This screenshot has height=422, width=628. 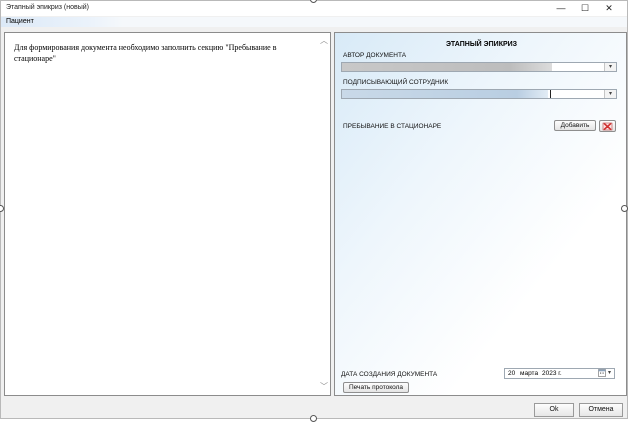 I want to click on preview-scrollbar: ︿ ﹀, so click(x=324, y=214).